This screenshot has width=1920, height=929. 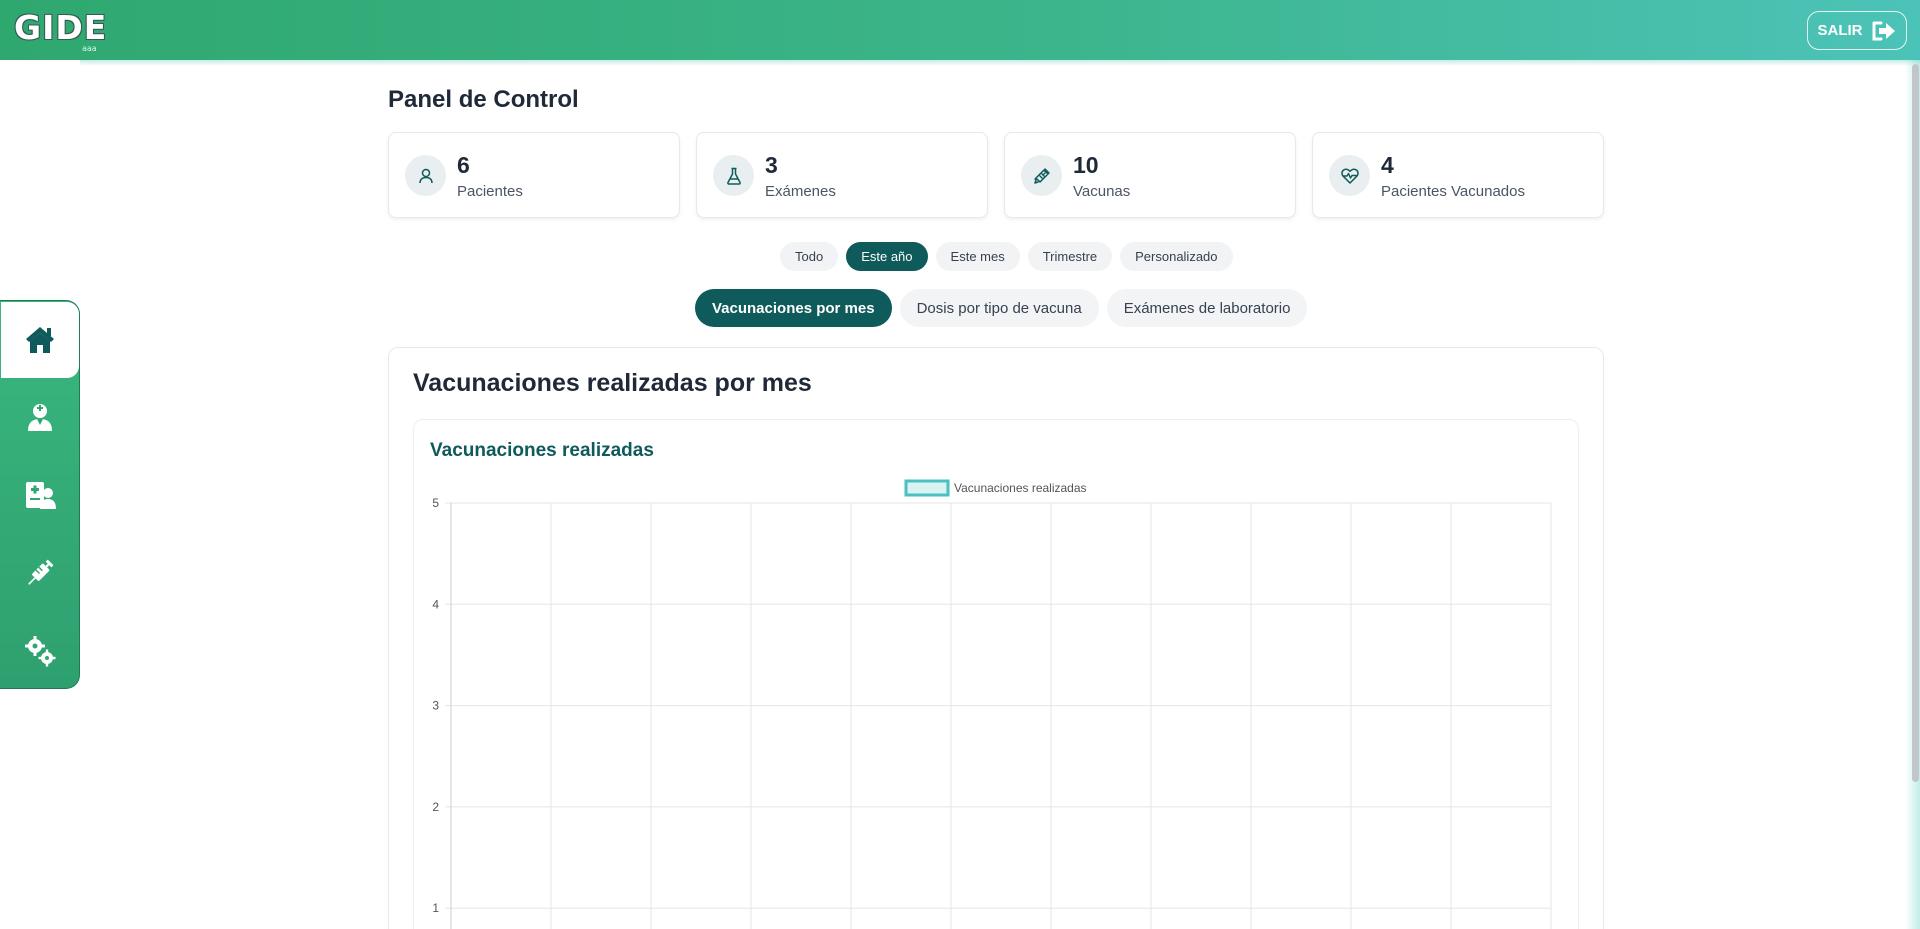 What do you see at coordinates (927, 488) in the screenshot?
I see `legend-swatch` at bounding box center [927, 488].